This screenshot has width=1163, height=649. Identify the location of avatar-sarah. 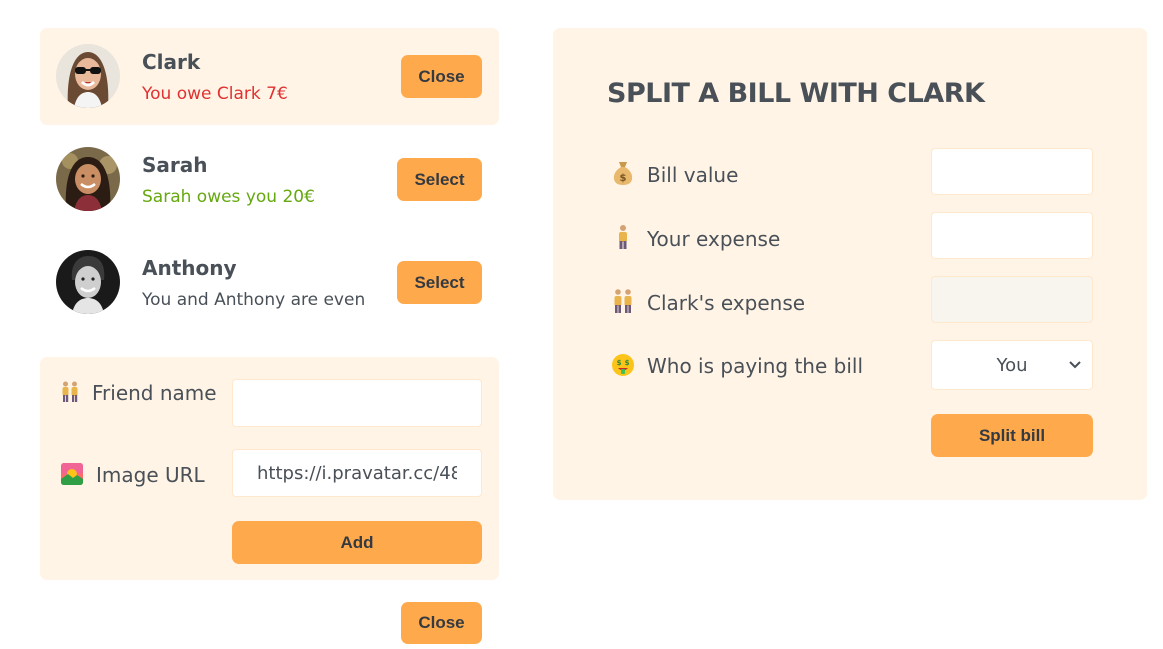
(88, 179).